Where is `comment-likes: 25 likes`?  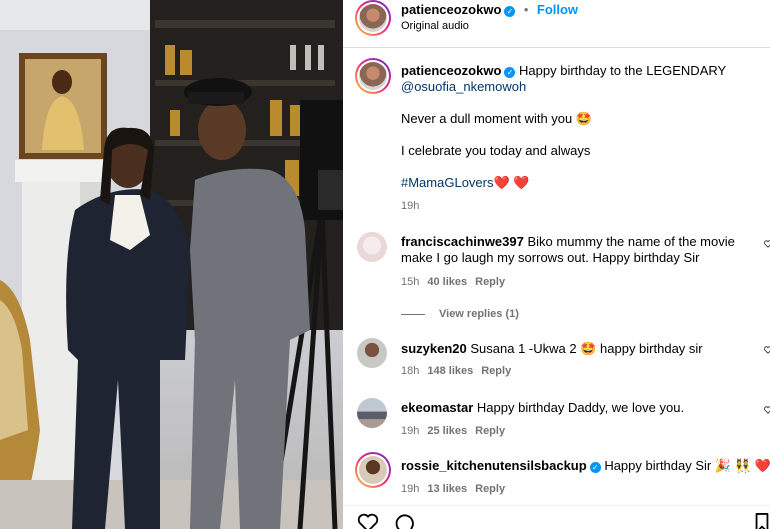 comment-likes: 25 likes is located at coordinates (447, 431).